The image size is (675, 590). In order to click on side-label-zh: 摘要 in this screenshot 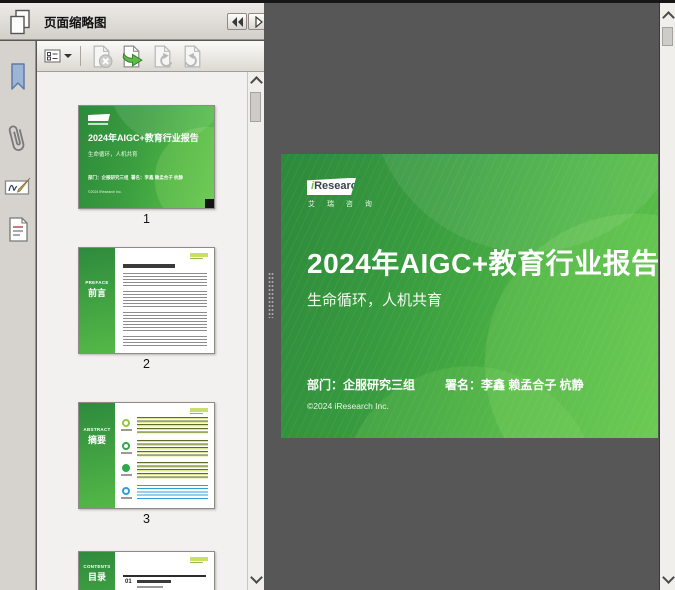, I will do `click(96, 440)`.